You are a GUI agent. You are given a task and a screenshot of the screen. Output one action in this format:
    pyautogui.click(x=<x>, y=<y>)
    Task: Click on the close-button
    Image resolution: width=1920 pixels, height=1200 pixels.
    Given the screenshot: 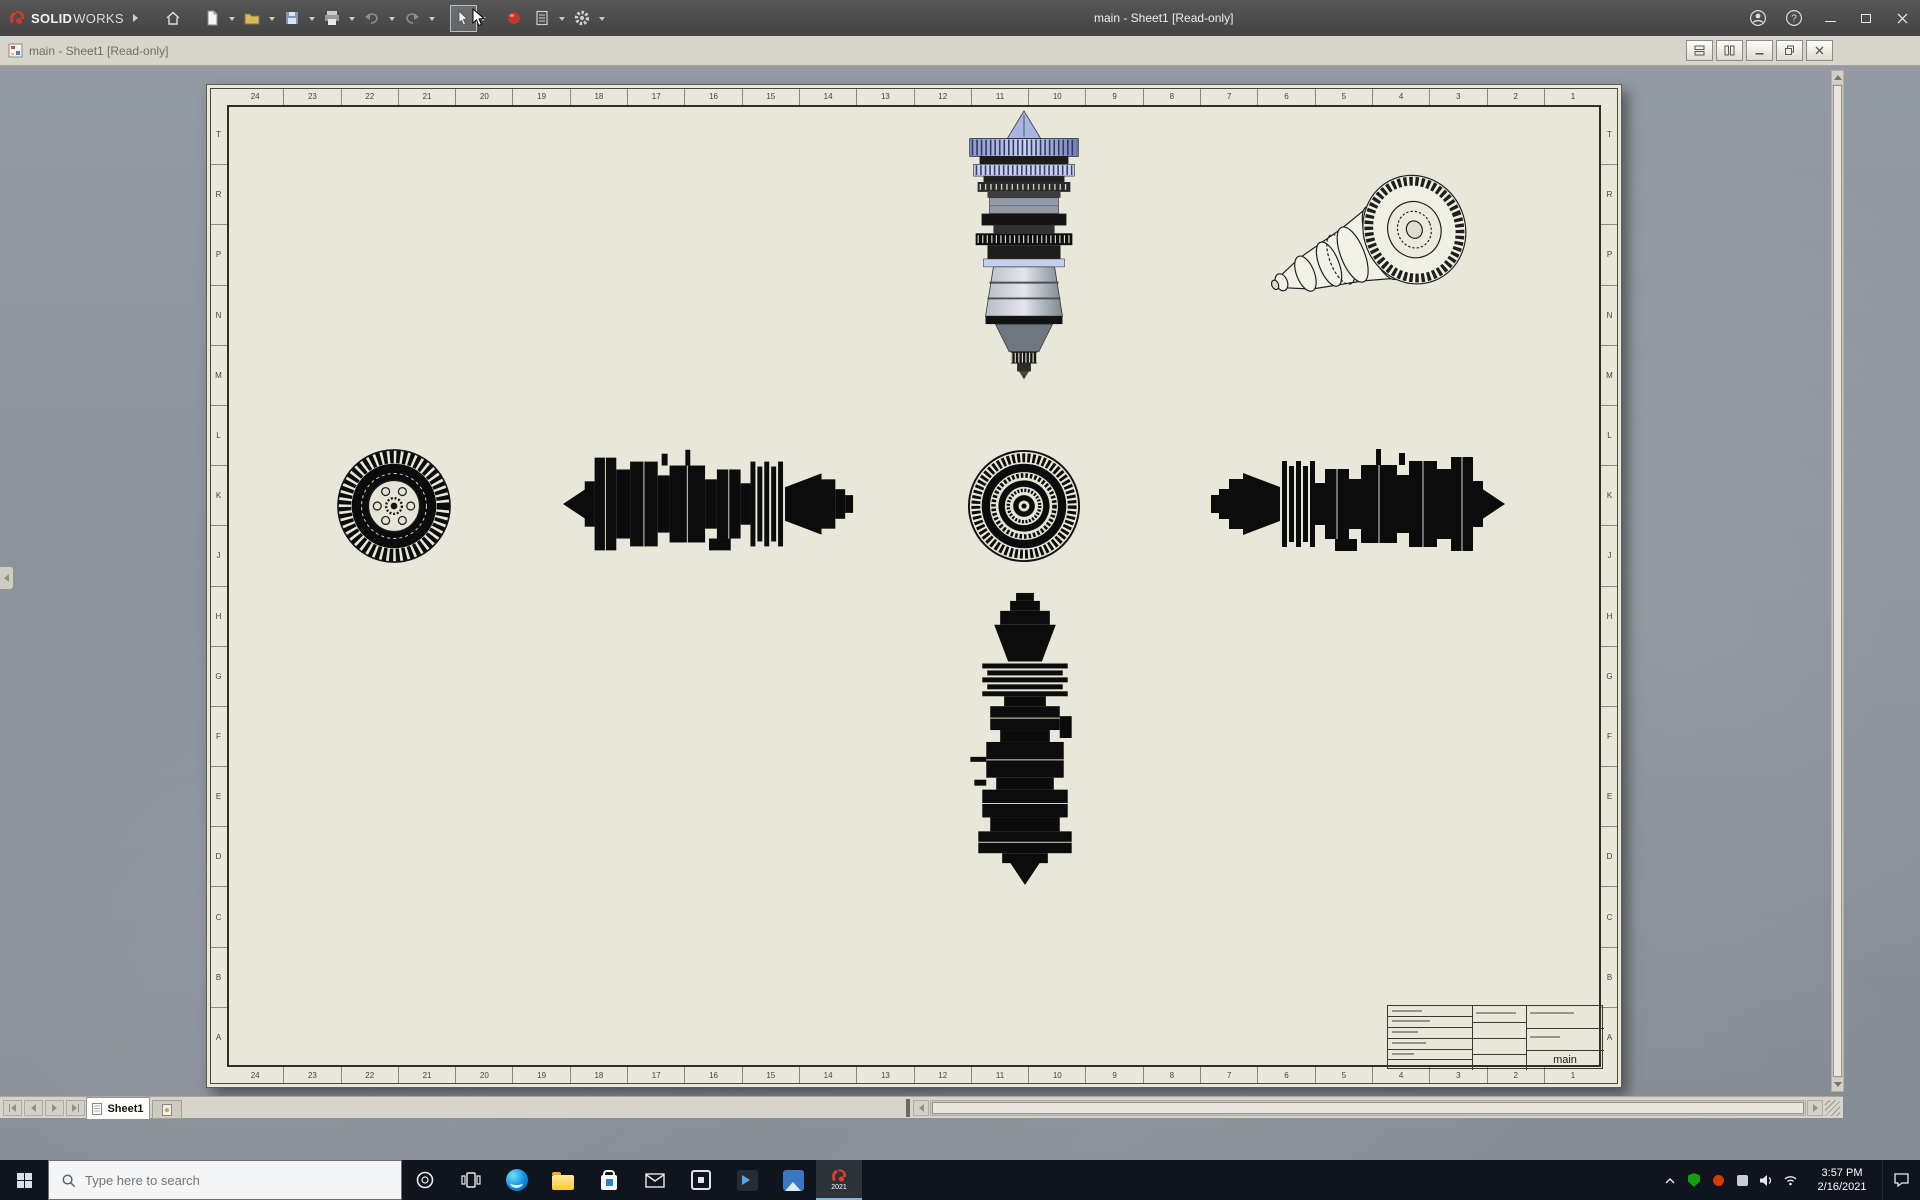 What is the action you would take?
    pyautogui.click(x=1902, y=18)
    